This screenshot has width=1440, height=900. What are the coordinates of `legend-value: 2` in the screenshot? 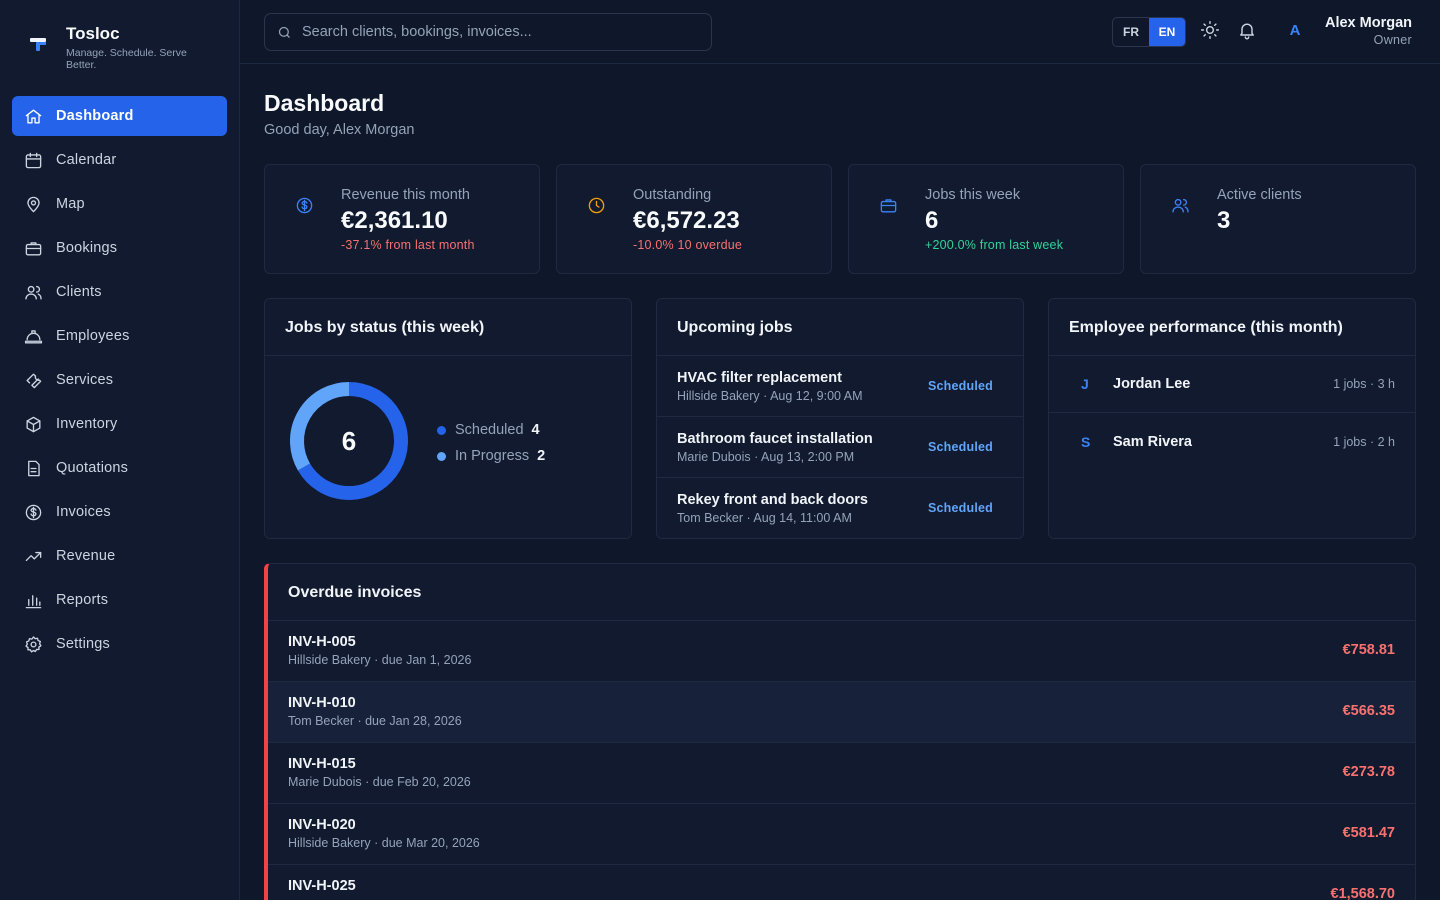 It's located at (541, 456).